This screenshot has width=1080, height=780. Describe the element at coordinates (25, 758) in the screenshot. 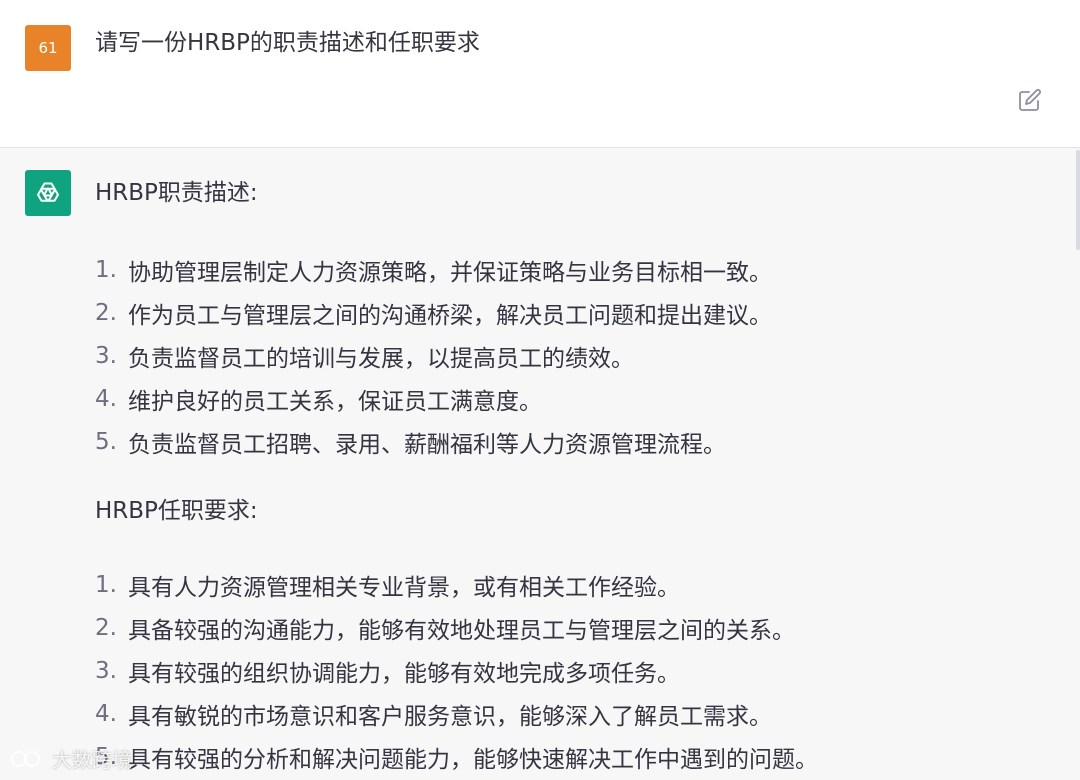

I see `watermark-logo-icon` at that location.